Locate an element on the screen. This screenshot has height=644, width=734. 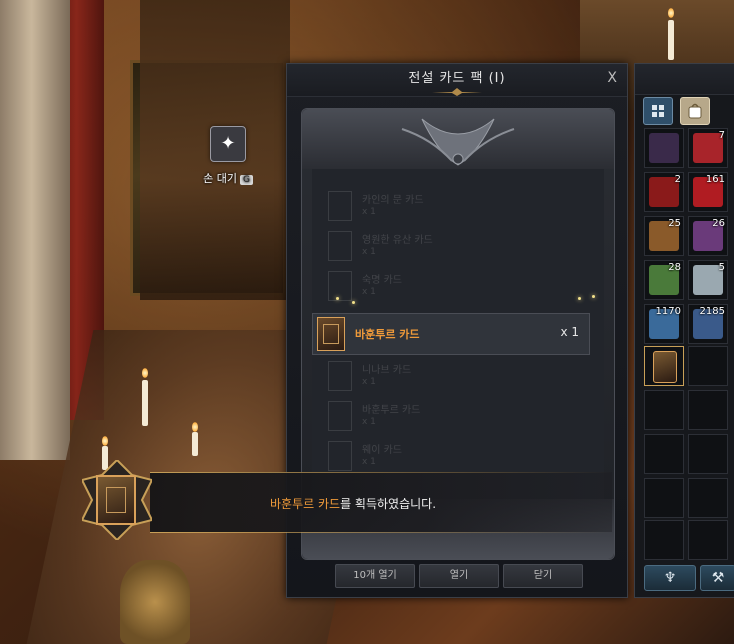
hammer-icon: ⚒ is located at coordinates (717, 578).